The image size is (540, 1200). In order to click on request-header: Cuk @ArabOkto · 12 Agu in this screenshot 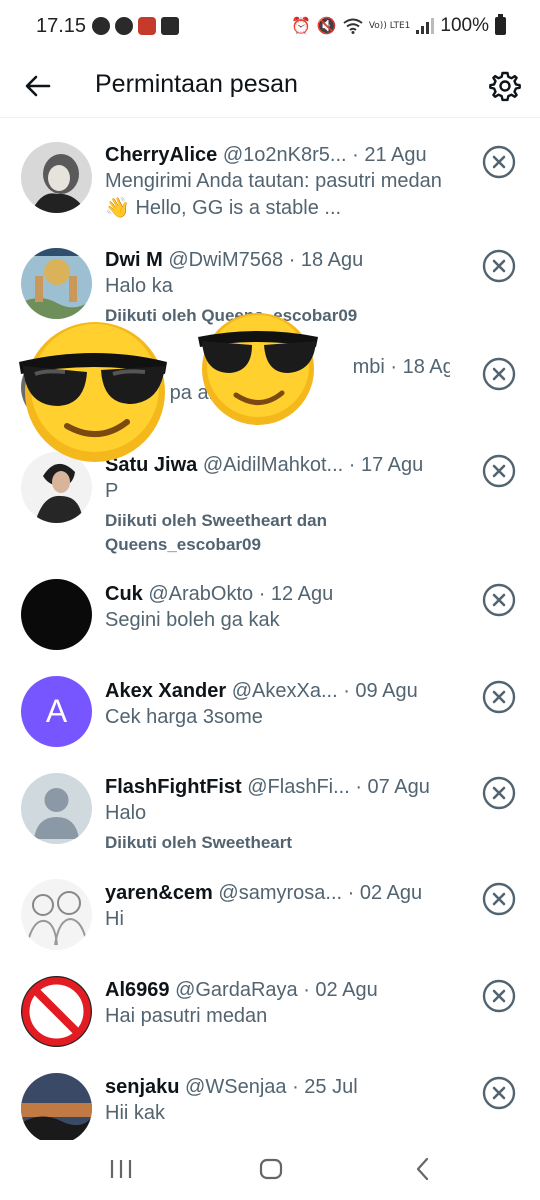, I will do `click(277, 594)`.